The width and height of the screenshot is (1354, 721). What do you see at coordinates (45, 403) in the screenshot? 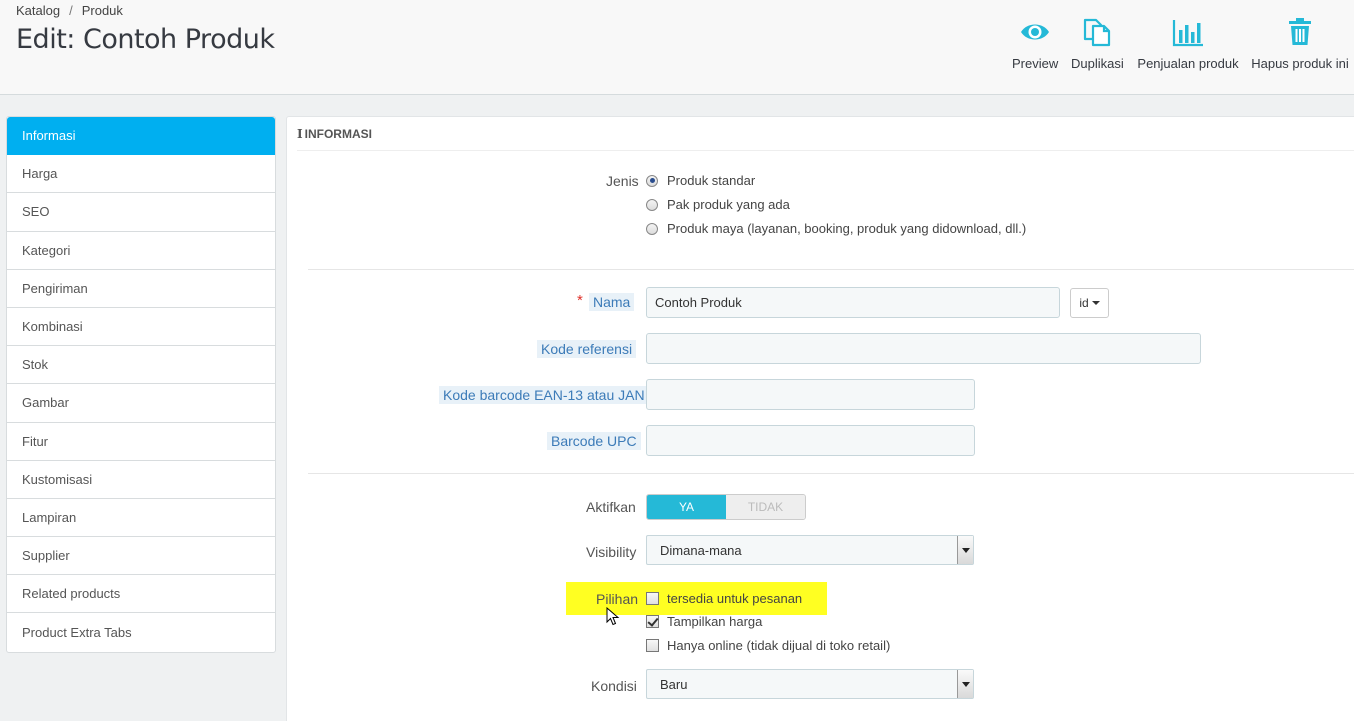
I see `sidebar-item-label: Gambar` at bounding box center [45, 403].